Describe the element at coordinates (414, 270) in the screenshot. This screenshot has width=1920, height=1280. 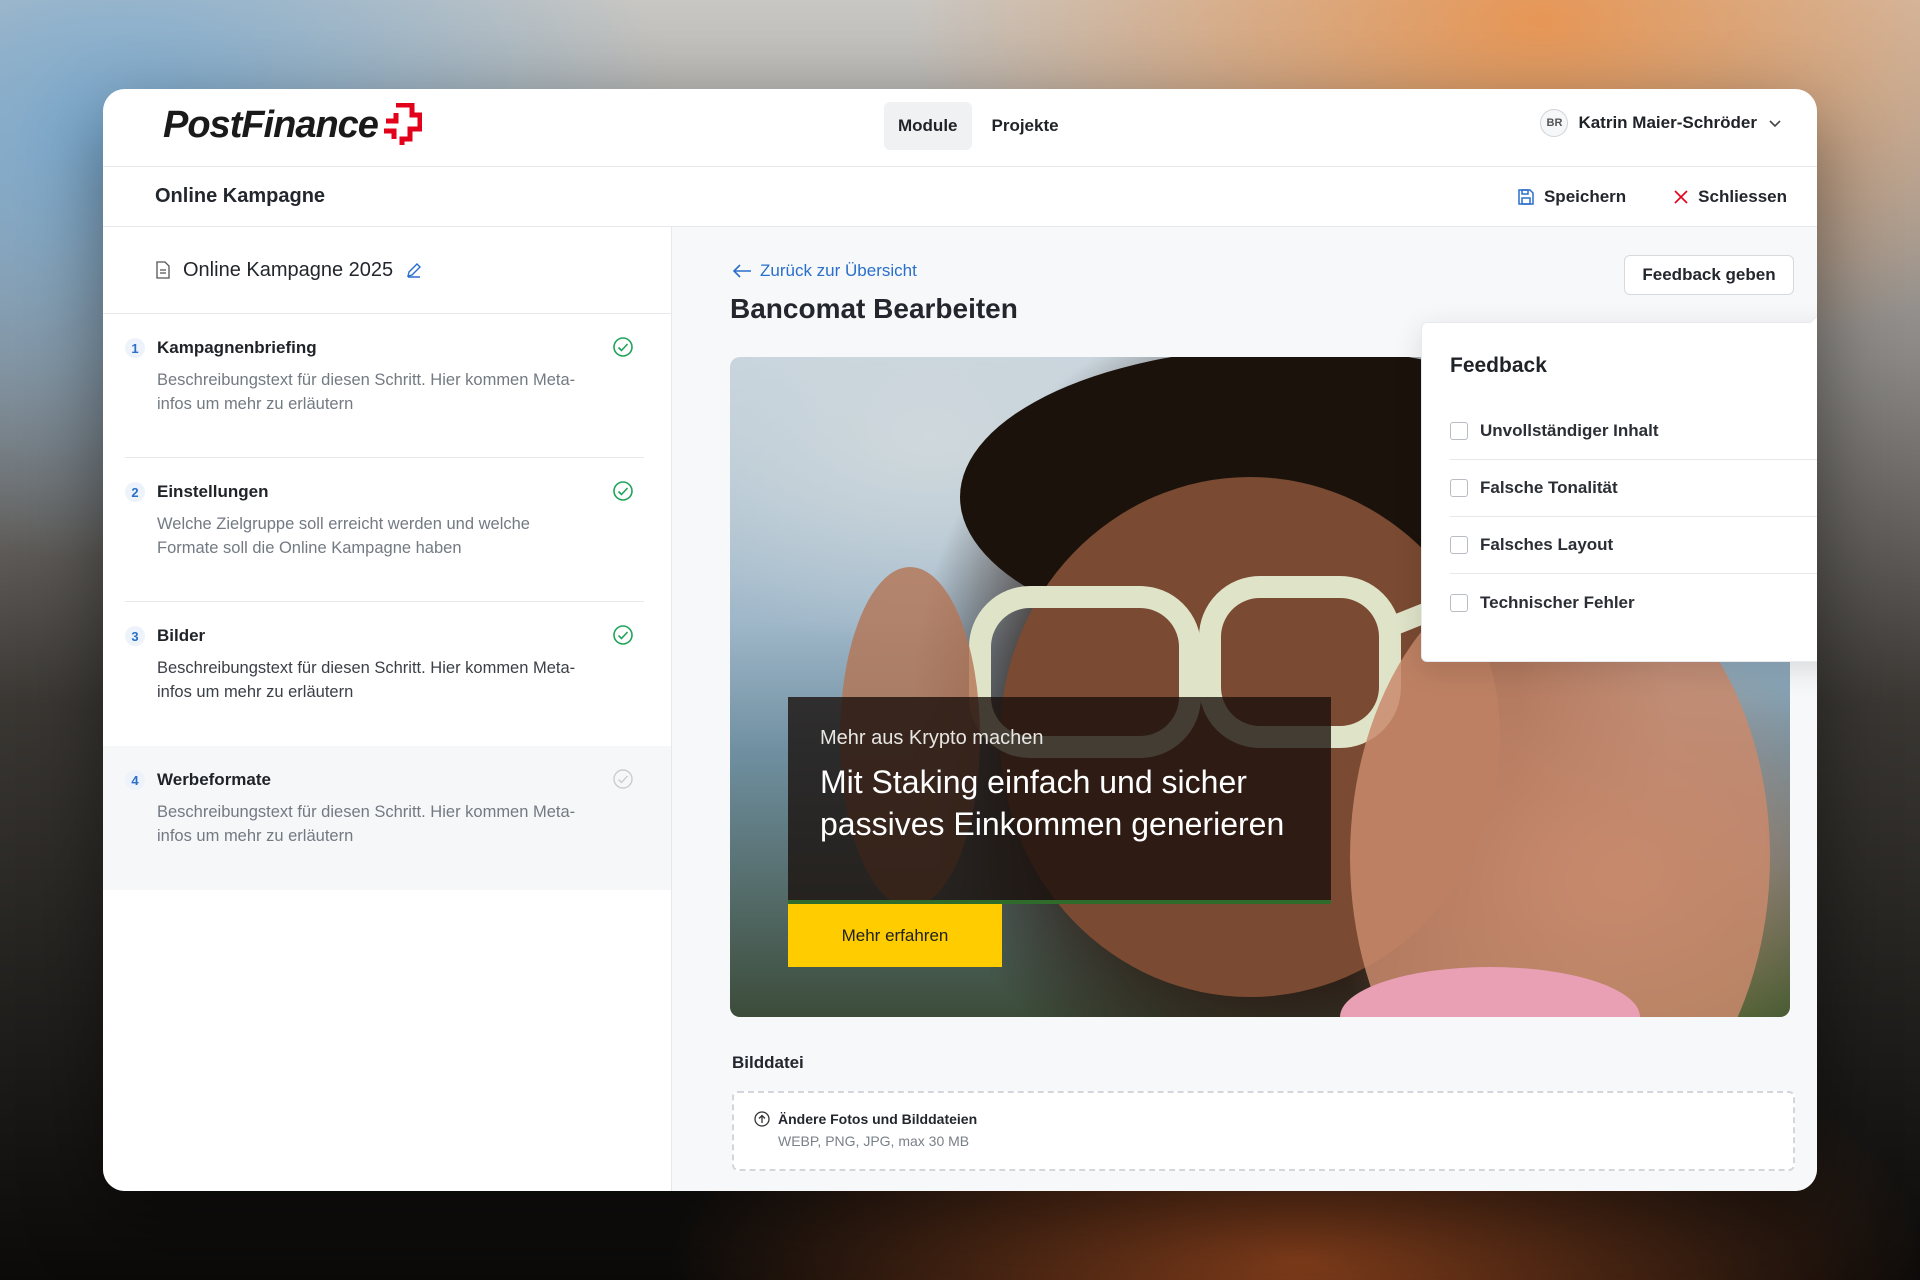
I see `edit-pencil-icon` at that location.